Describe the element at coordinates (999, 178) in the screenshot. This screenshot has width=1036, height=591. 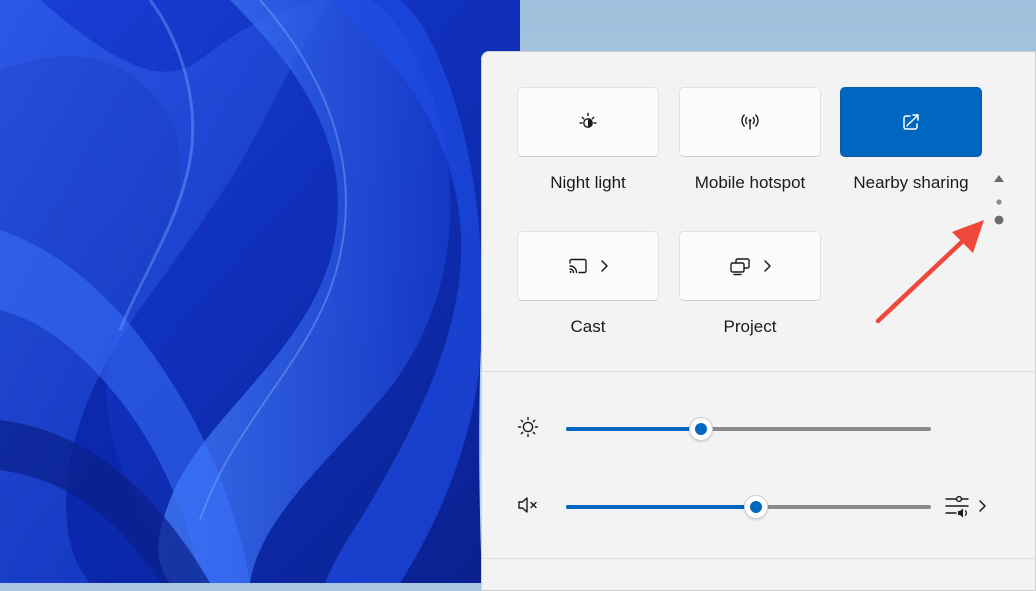
I see `page-up-icon` at that location.